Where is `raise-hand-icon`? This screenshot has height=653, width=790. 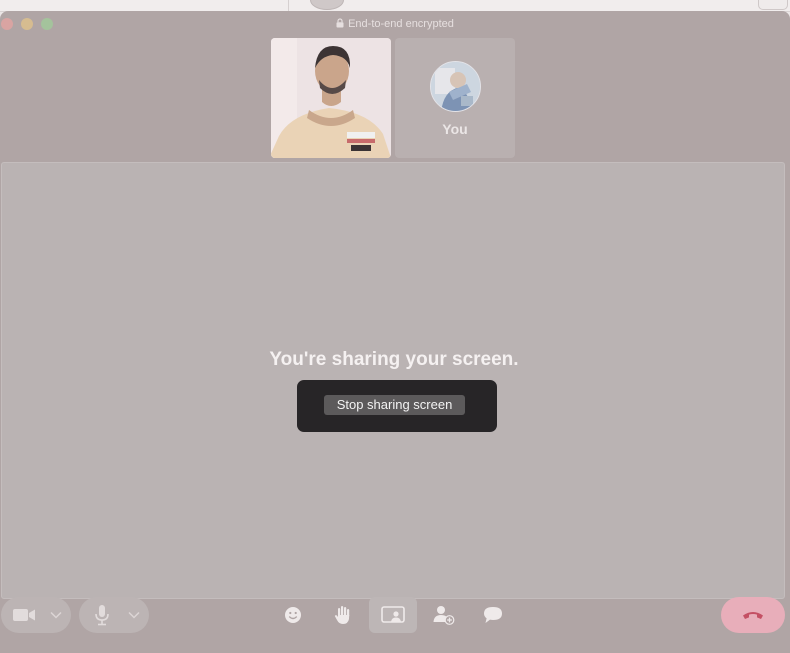 raise-hand-icon is located at coordinates (342, 615).